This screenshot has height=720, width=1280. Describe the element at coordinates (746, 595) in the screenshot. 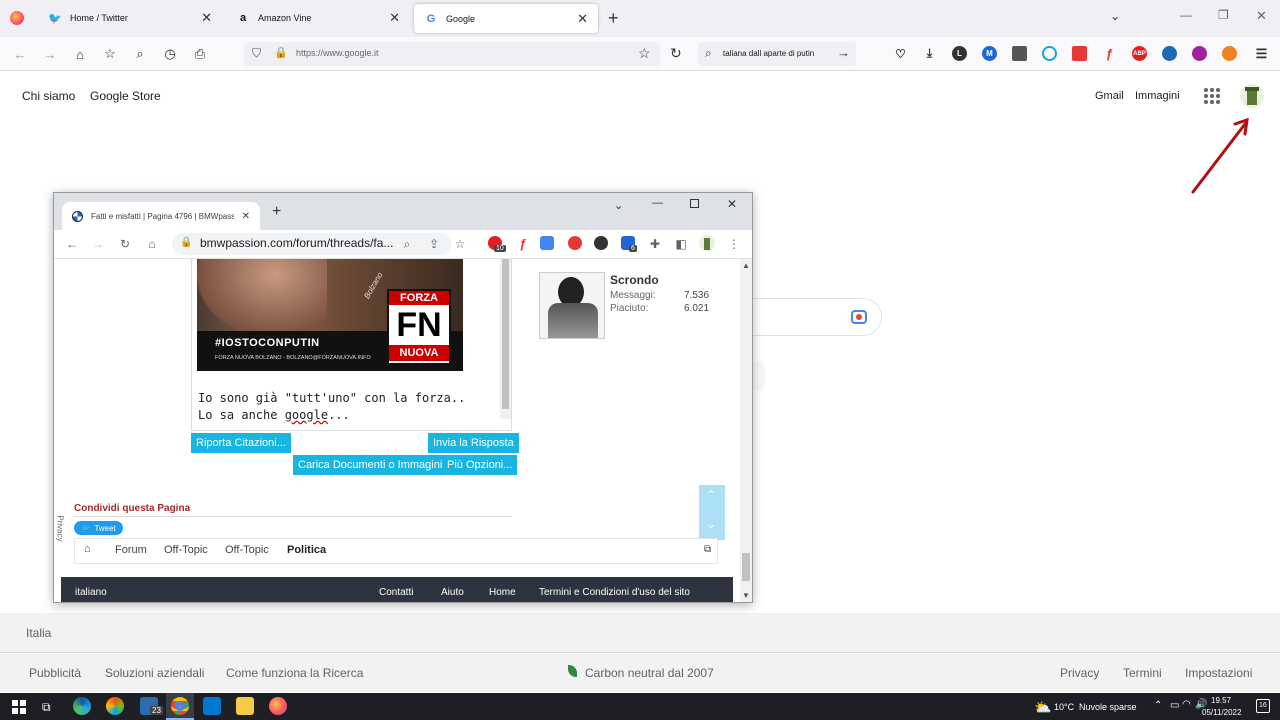

I see `scroll-down-arrow-icon: ▼` at that location.